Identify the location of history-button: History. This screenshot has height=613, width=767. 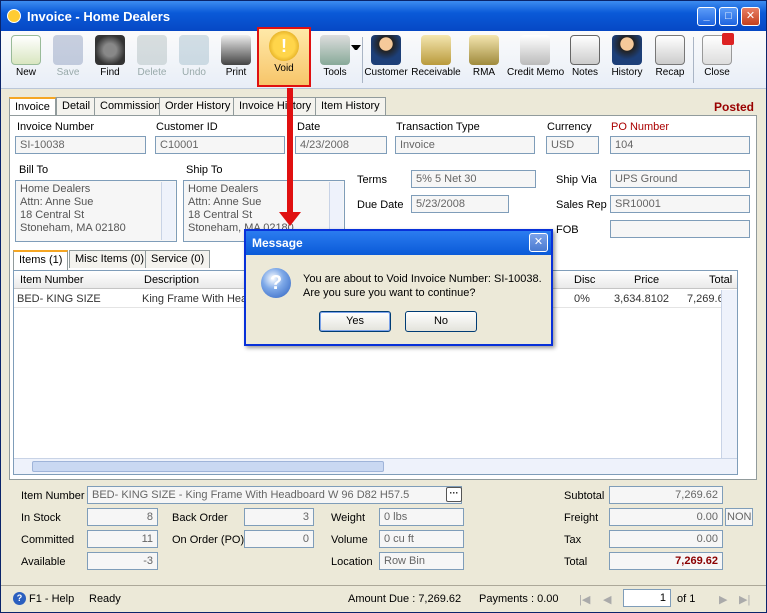
(627, 60).